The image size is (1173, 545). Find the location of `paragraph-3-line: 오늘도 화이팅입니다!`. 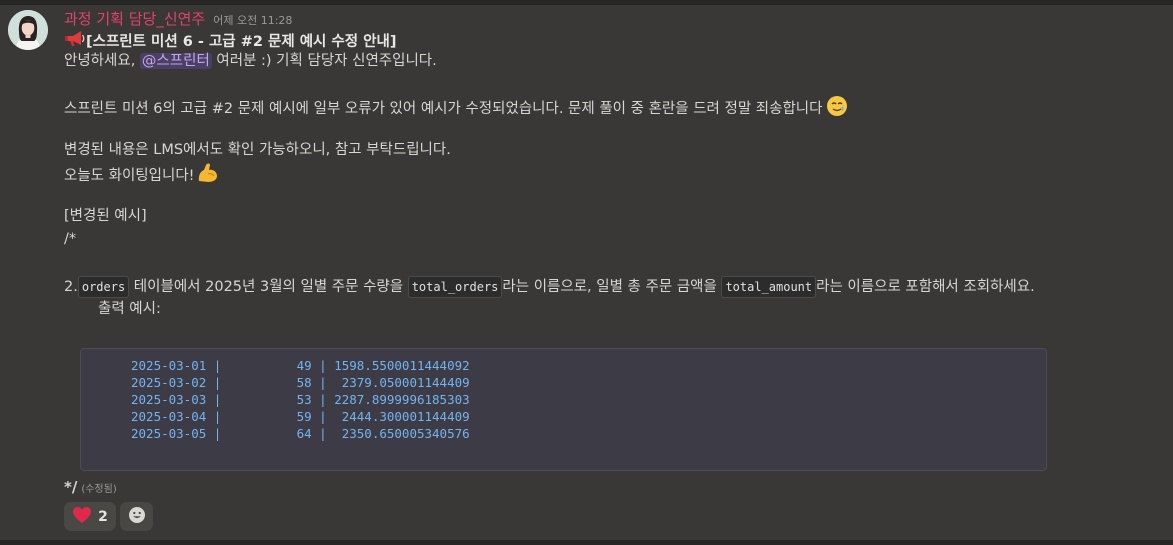

paragraph-3-line: 오늘도 화이팅입니다! is located at coordinates (142, 176).